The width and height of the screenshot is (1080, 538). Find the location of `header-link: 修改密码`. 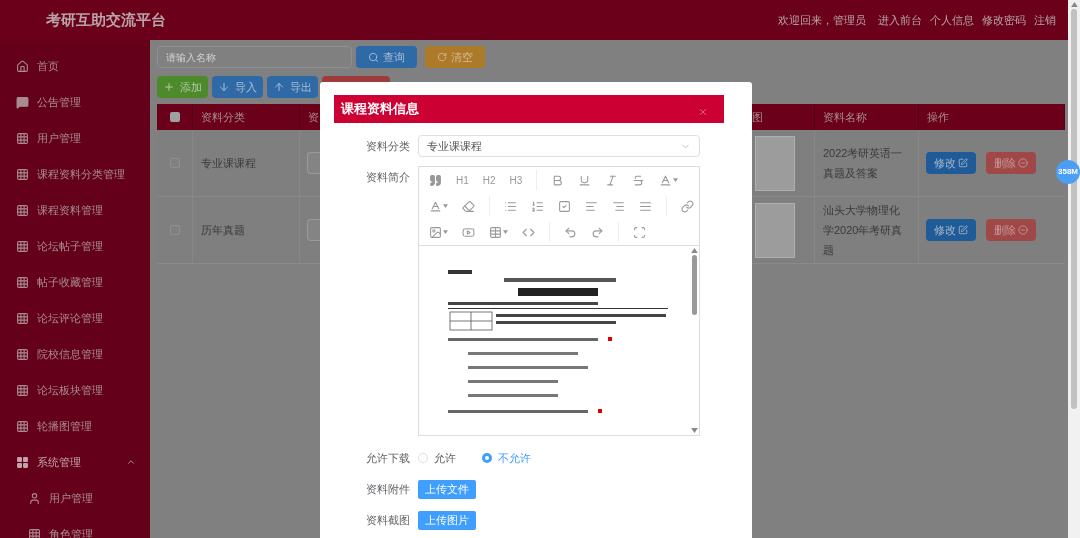

header-link: 修改密码 is located at coordinates (1004, 20).